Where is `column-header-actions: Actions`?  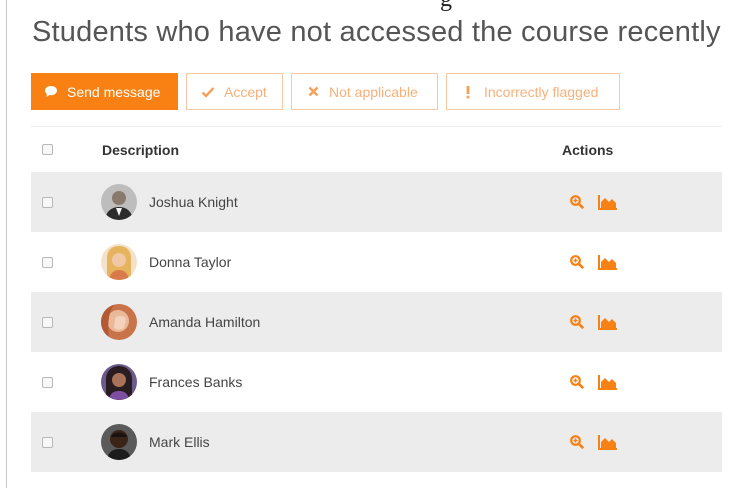 column-header-actions: Actions is located at coordinates (588, 149).